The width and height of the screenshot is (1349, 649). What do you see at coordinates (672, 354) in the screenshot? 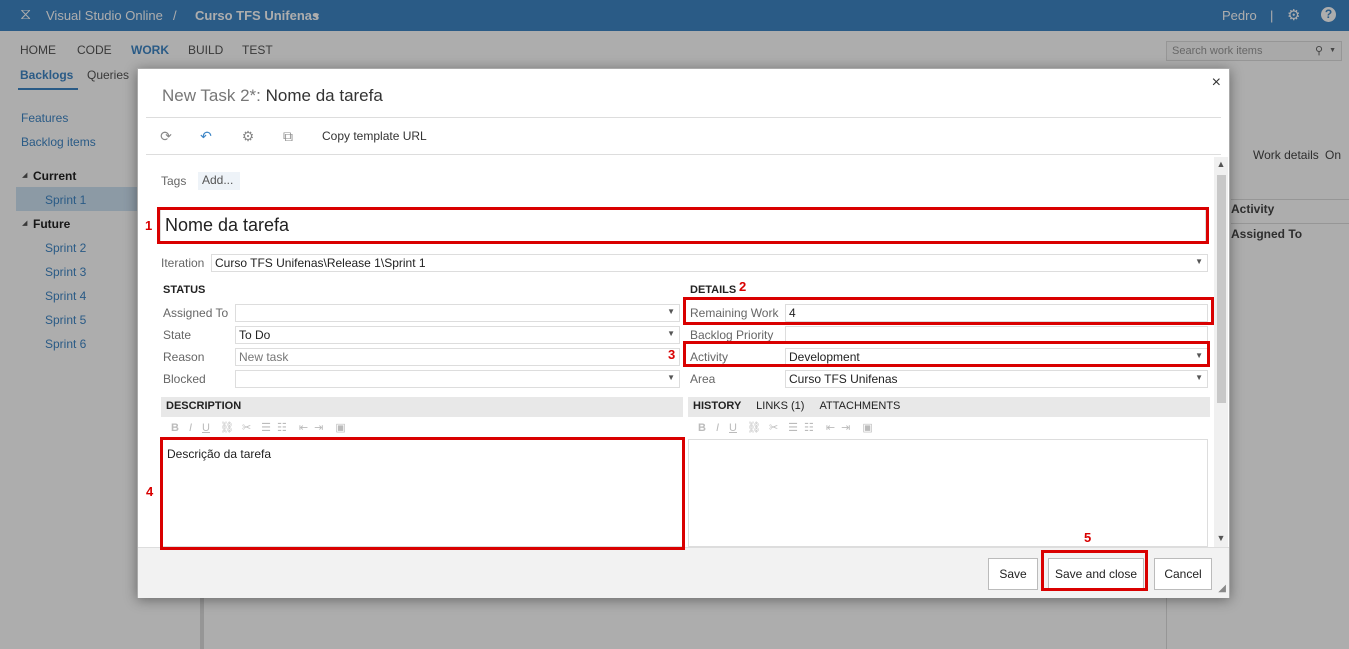
I see `annotation-number: 3` at bounding box center [672, 354].